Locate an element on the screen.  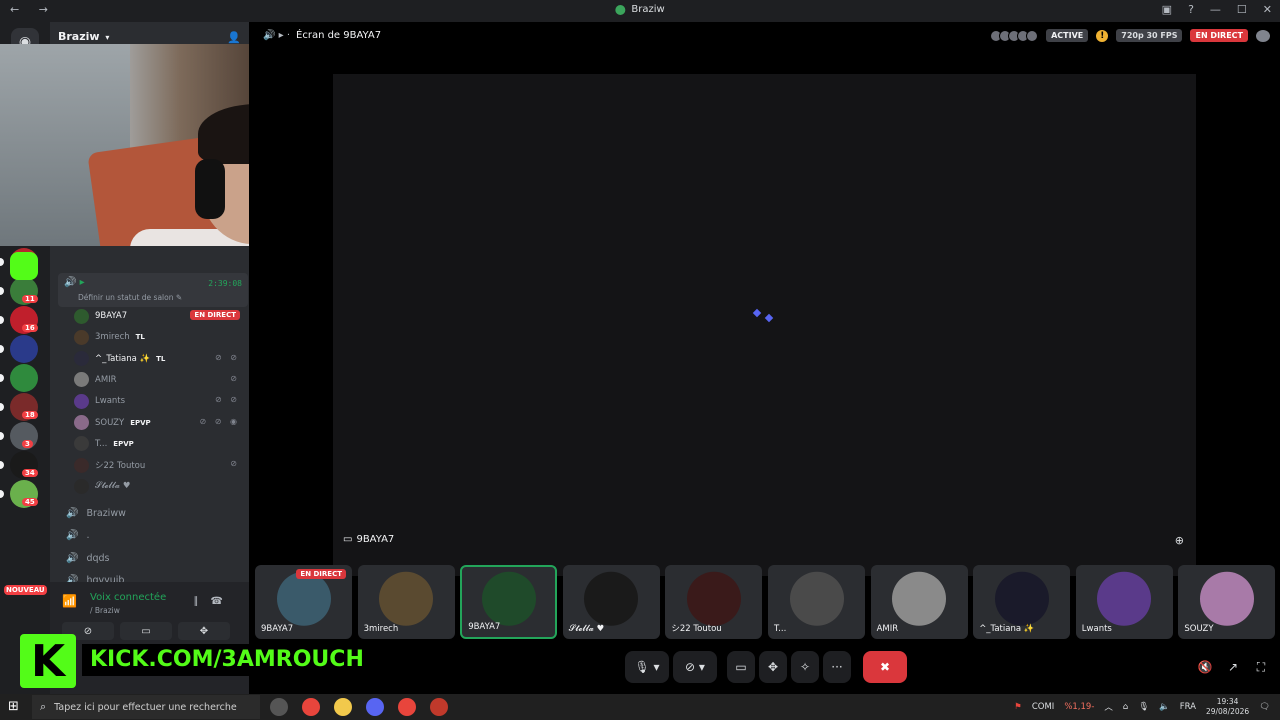
participant-tile: ^_Tatiana ✨ is located at coordinates (1022, 602).